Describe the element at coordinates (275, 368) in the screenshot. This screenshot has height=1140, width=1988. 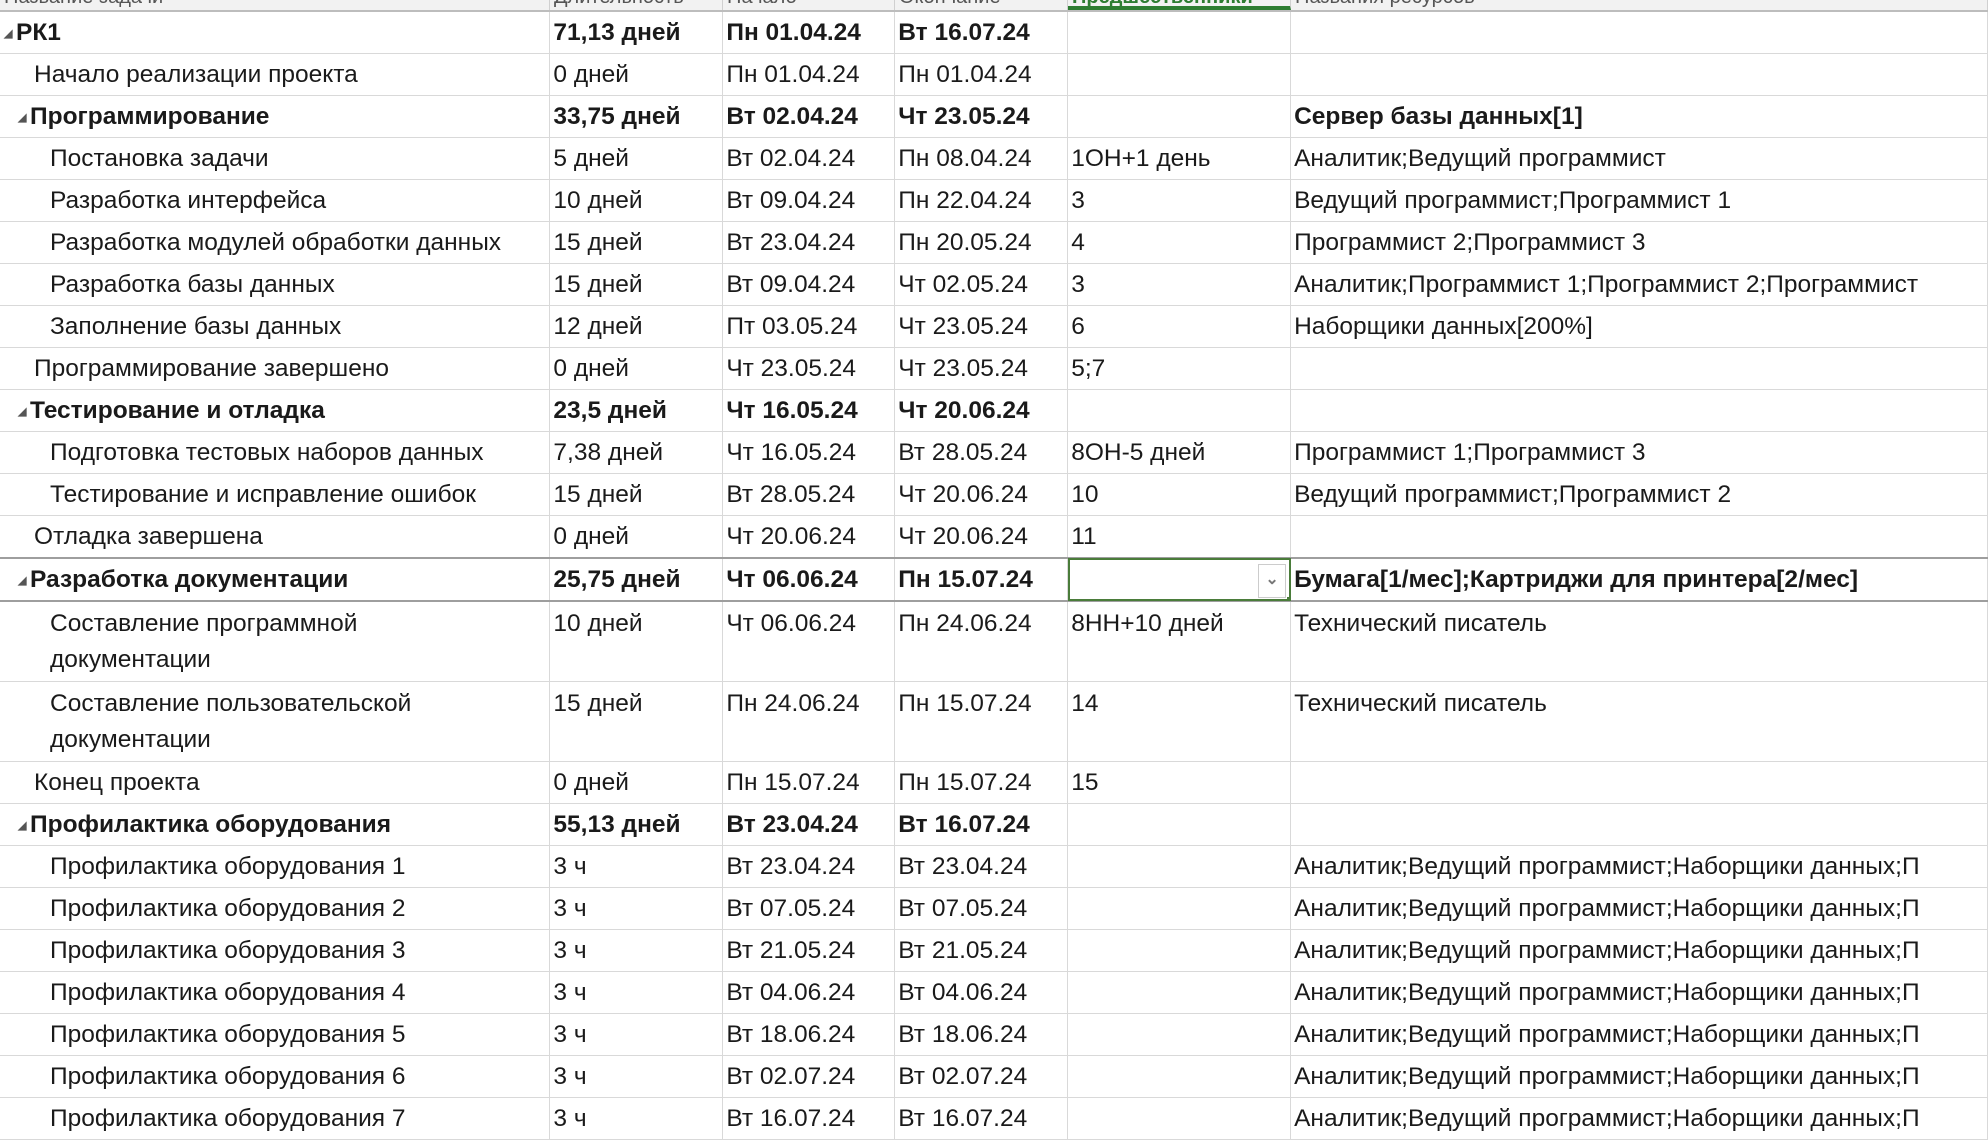
I see `task-name-cell: Программирование завершено` at that location.